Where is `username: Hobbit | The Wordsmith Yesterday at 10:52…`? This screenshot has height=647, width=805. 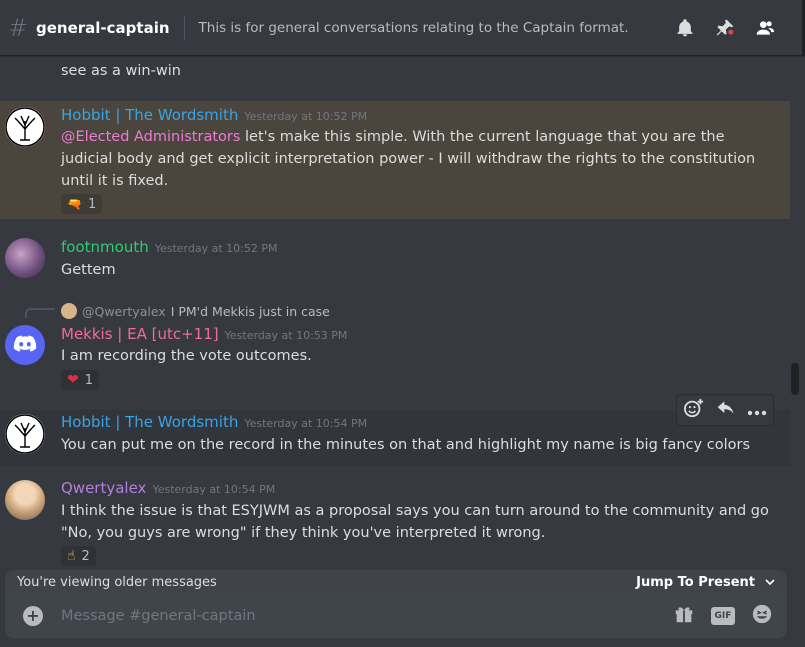
username: Hobbit | The Wordsmith Yesterday at 10:52… is located at coordinates (214, 115).